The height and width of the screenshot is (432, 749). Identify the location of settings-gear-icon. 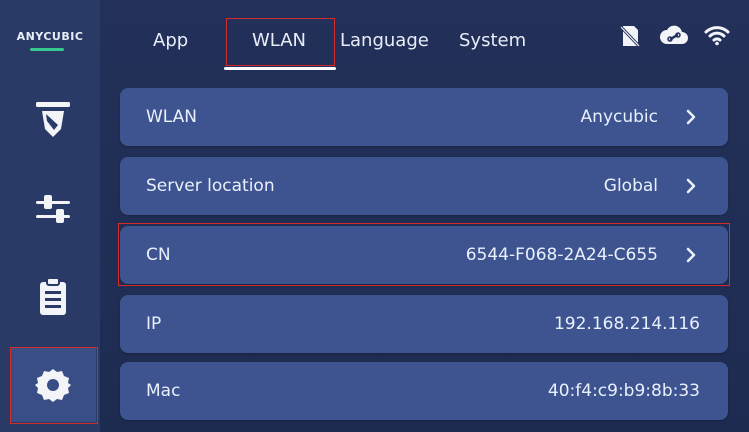
(53, 385).